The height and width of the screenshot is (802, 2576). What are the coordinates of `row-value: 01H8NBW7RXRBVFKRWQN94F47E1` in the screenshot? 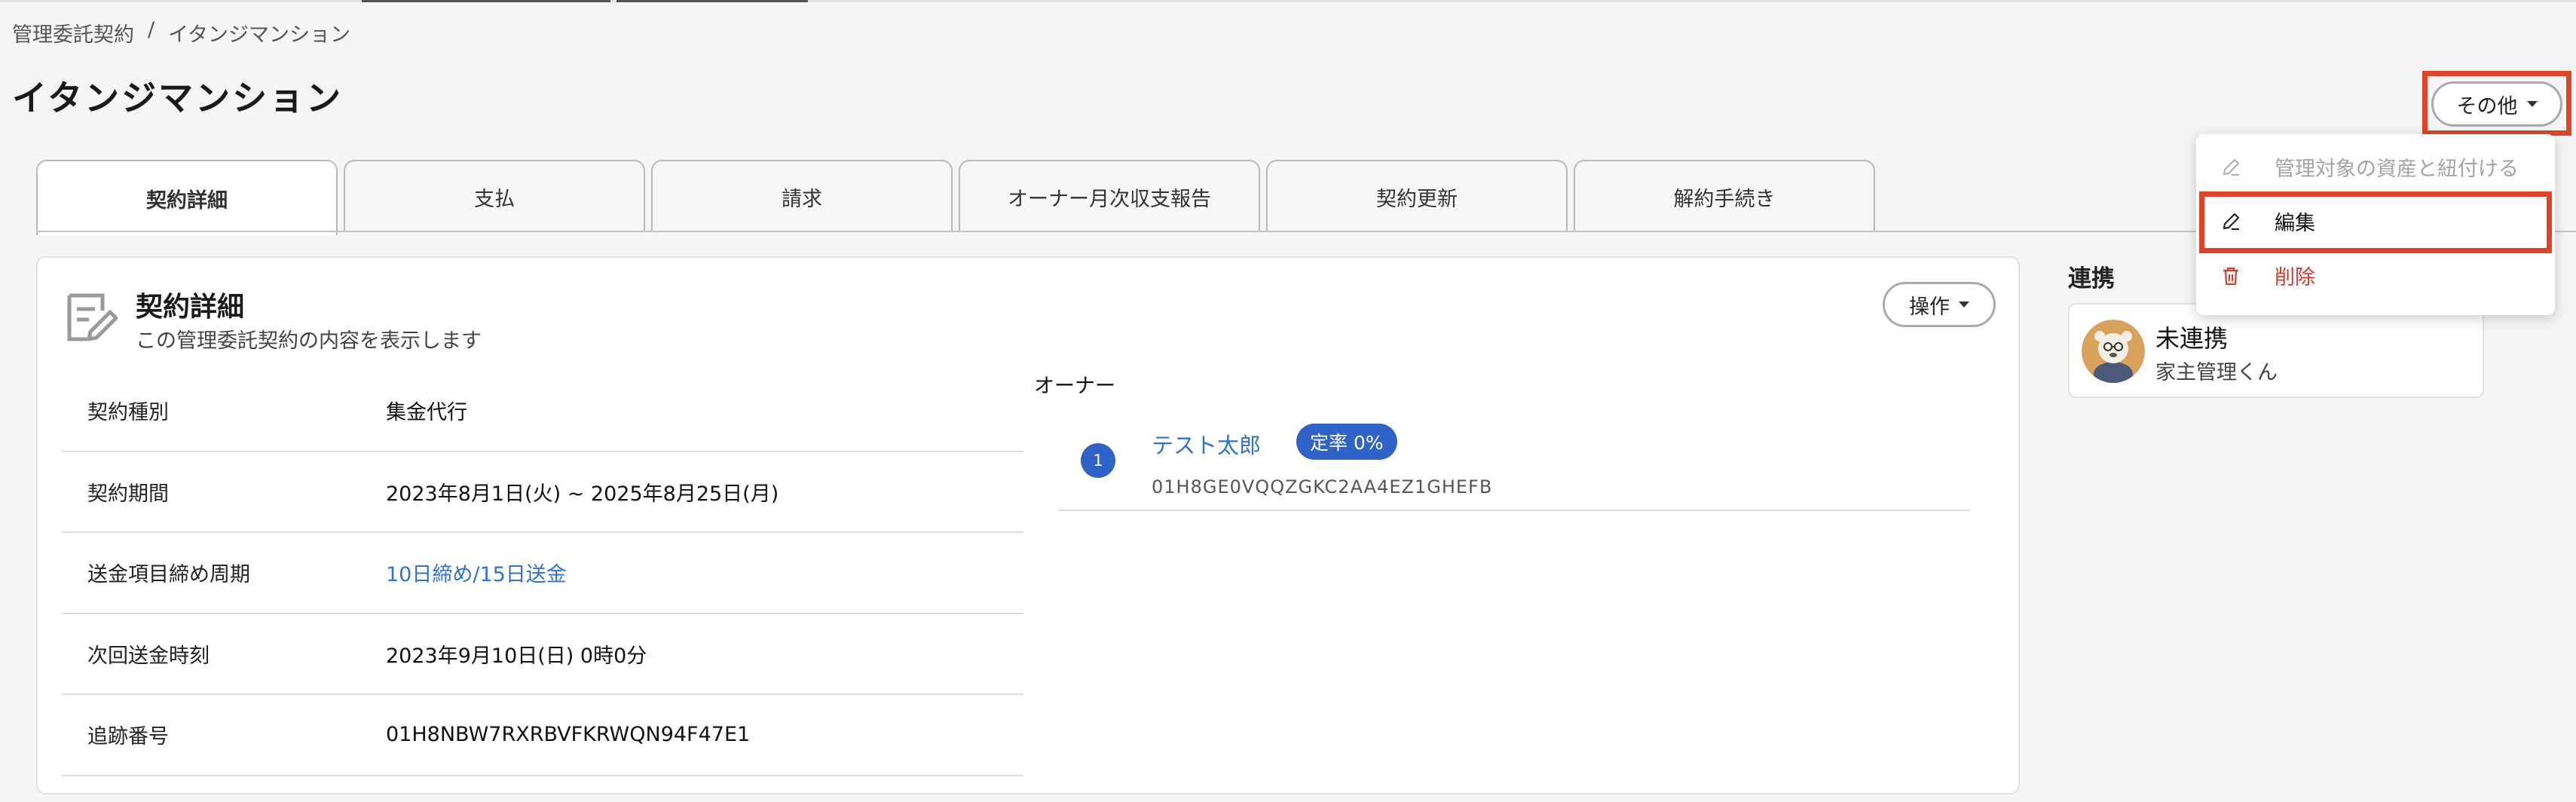 It's located at (568, 735).